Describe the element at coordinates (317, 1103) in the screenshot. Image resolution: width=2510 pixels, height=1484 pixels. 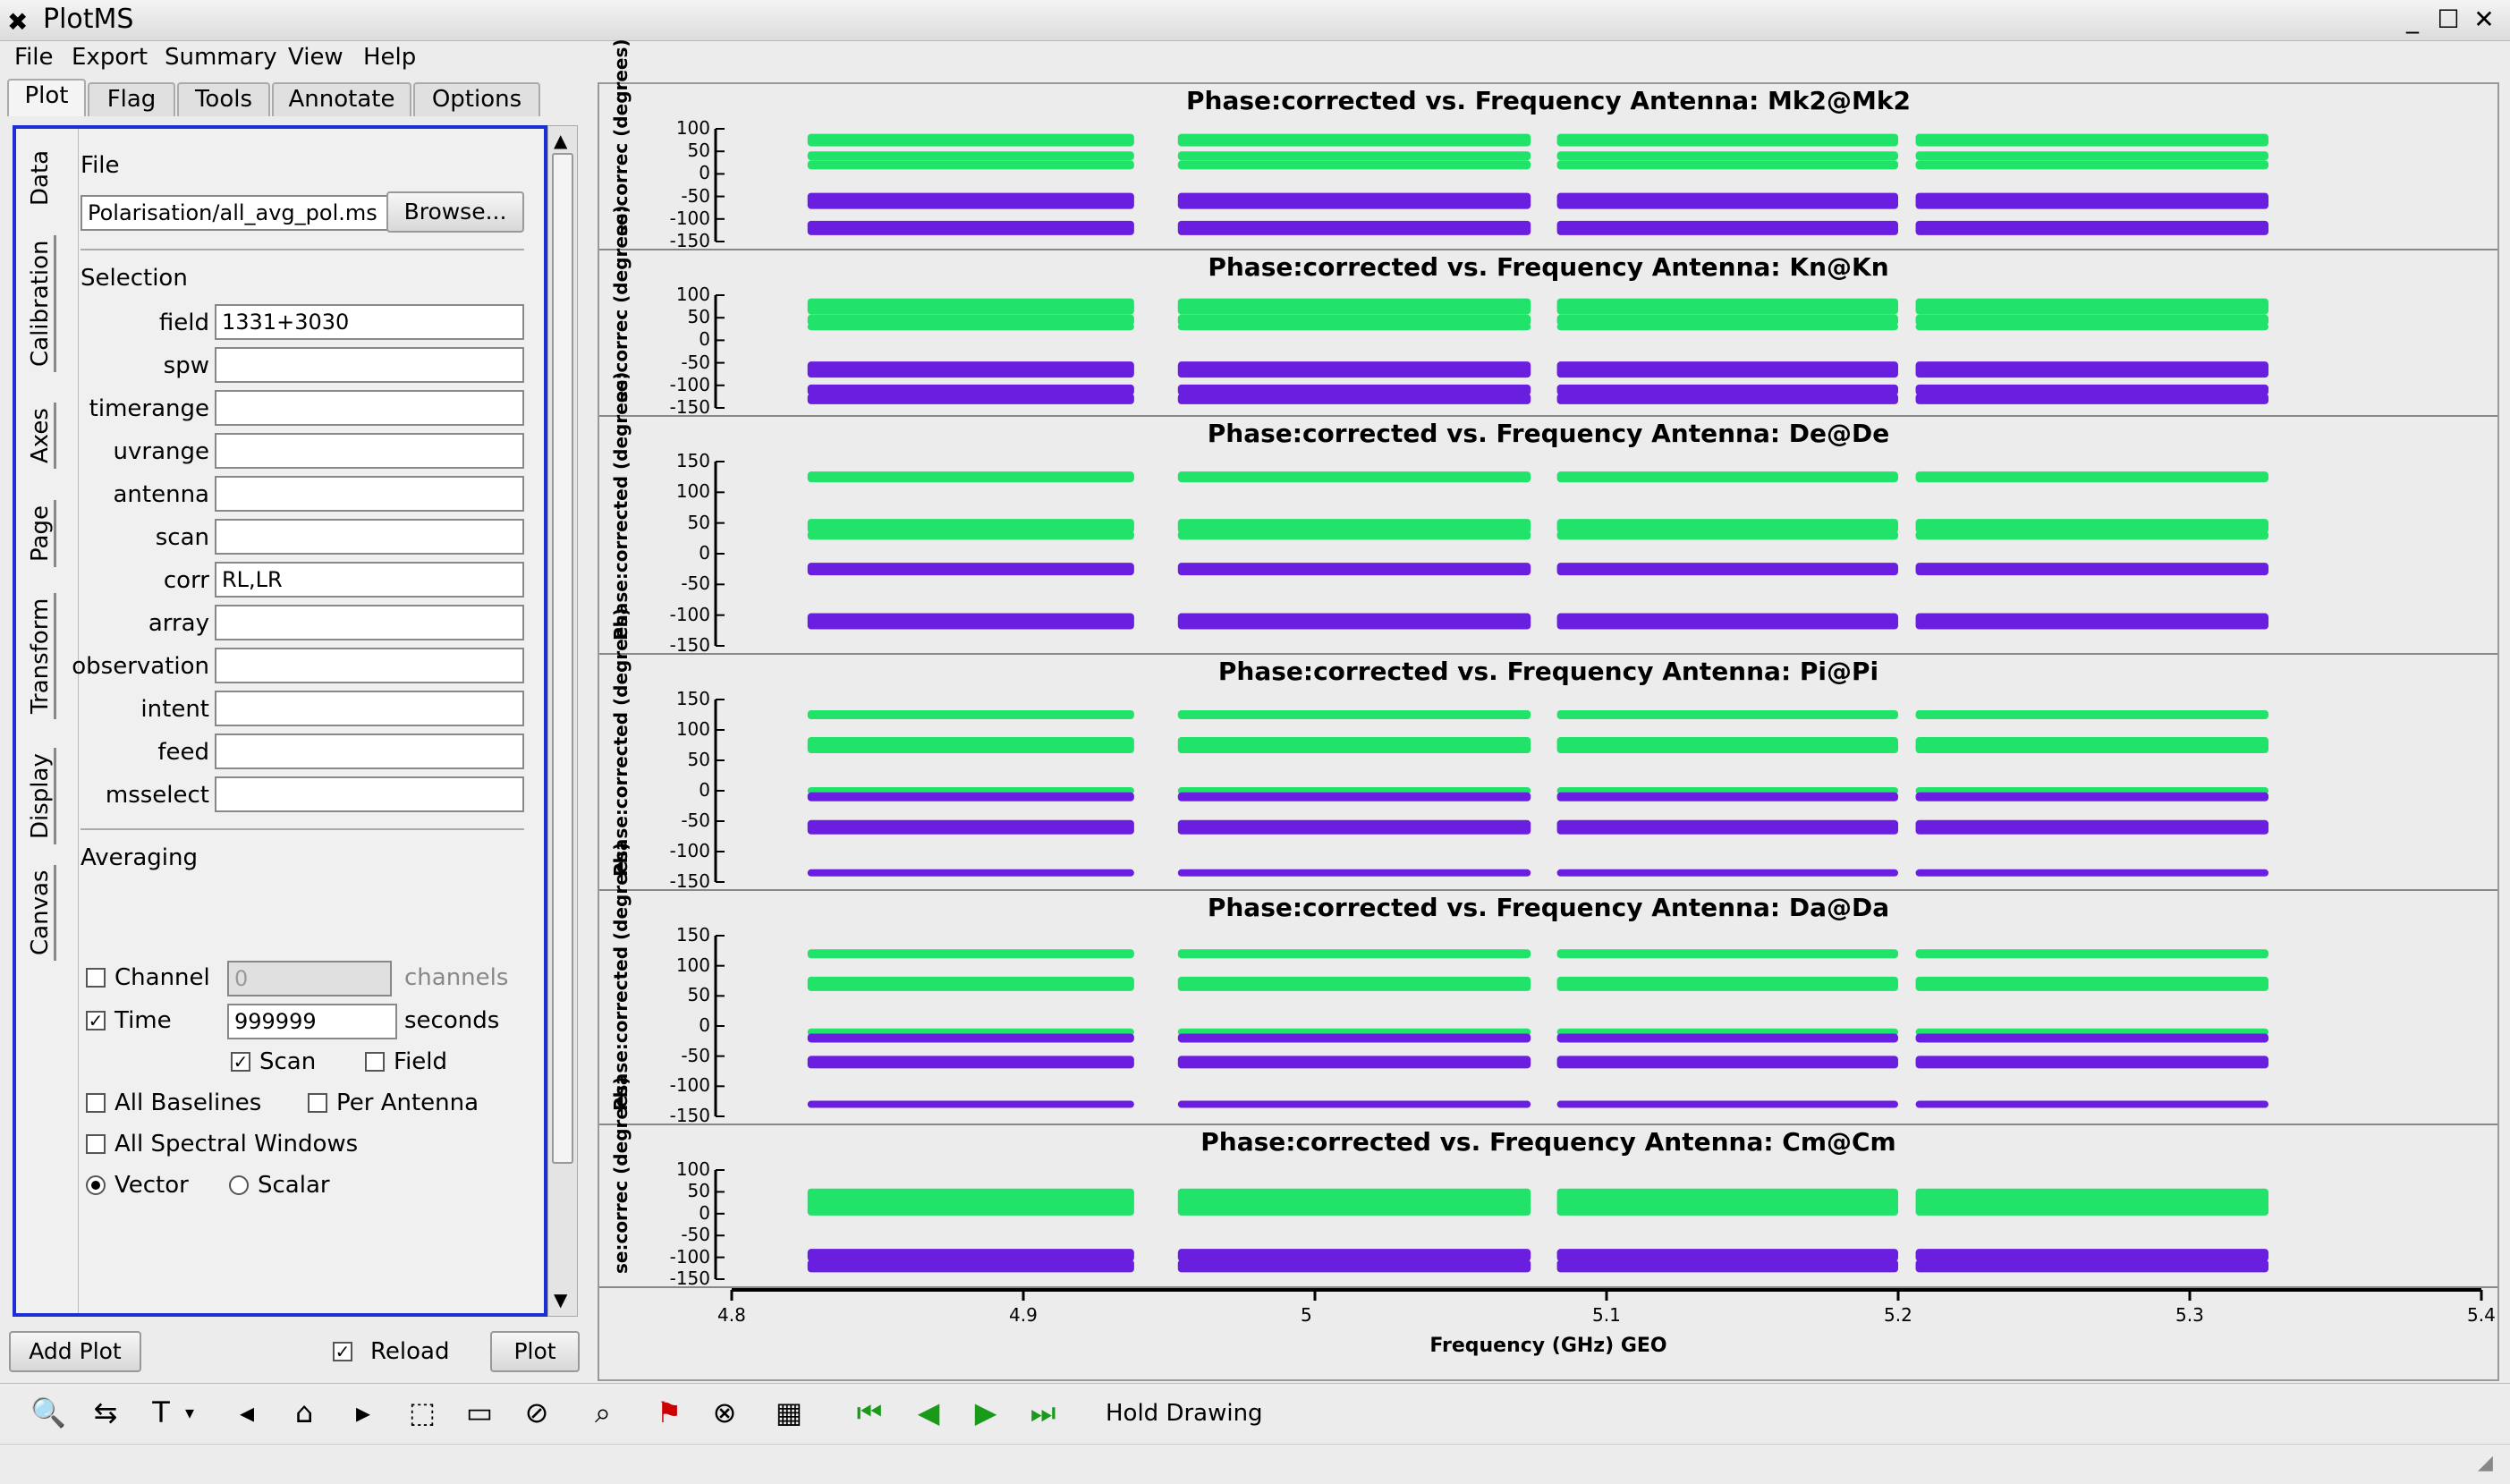
I see `per-antenna-checkbox` at that location.